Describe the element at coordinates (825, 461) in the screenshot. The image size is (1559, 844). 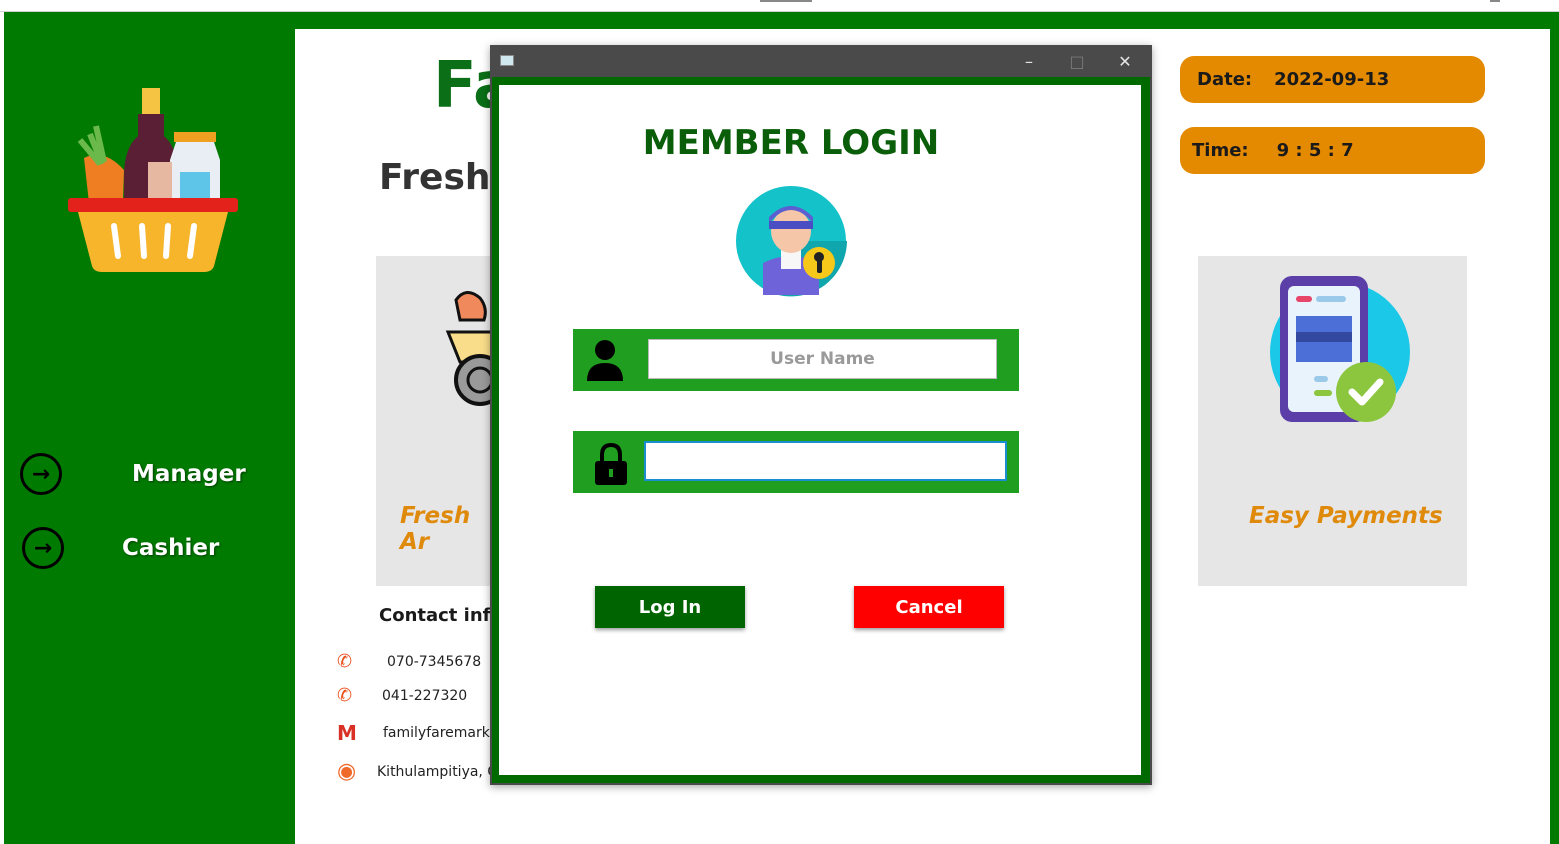
I see `password-input` at that location.